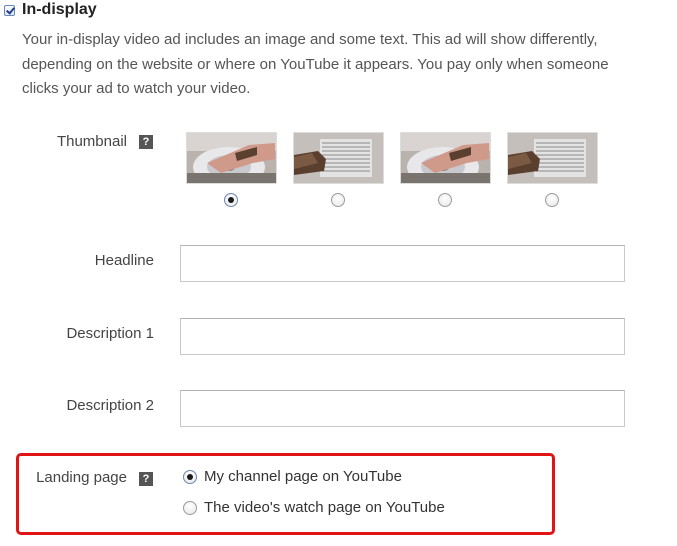 This screenshot has height=546, width=677. Describe the element at coordinates (110, 333) in the screenshot. I see `description-1-label: Description 1` at that location.